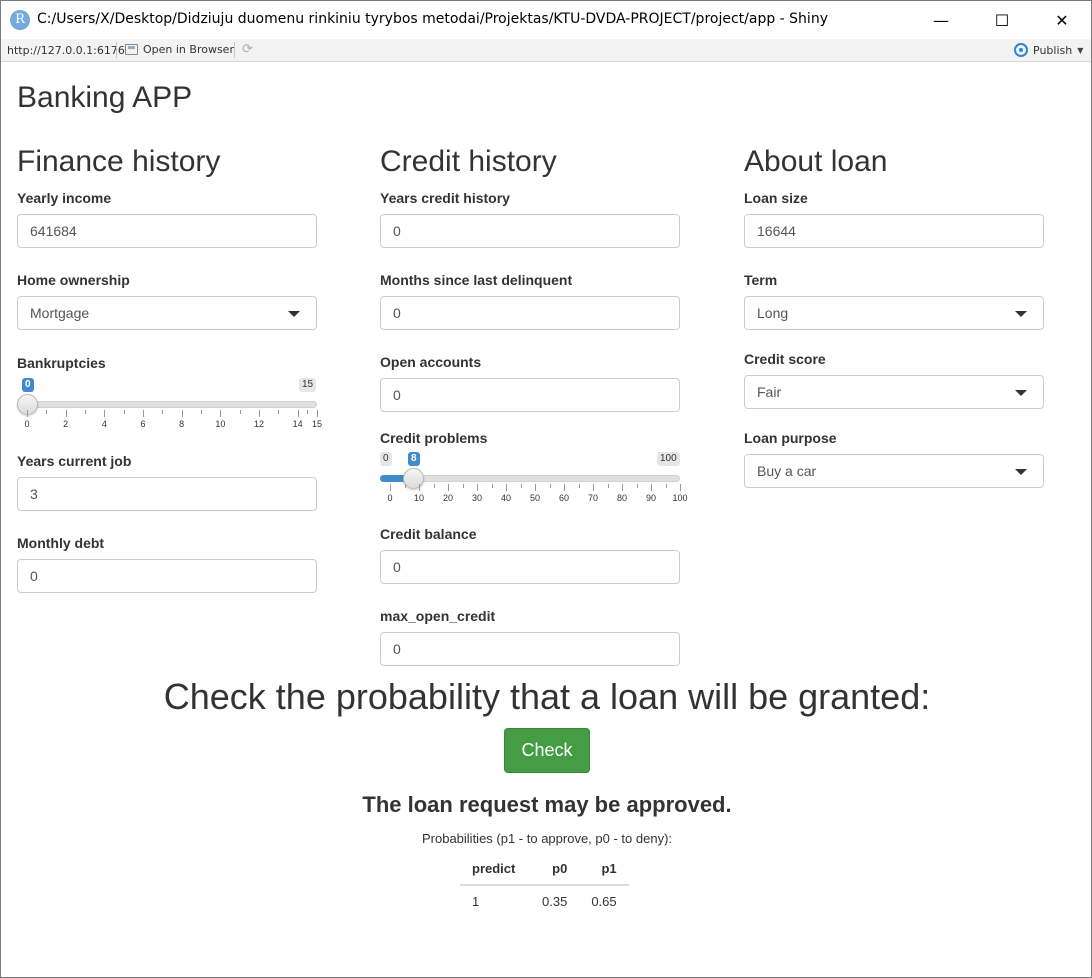 This screenshot has width=1092, height=978. Describe the element at coordinates (1021, 393) in the screenshot. I see `chevron-down-icon` at that location.